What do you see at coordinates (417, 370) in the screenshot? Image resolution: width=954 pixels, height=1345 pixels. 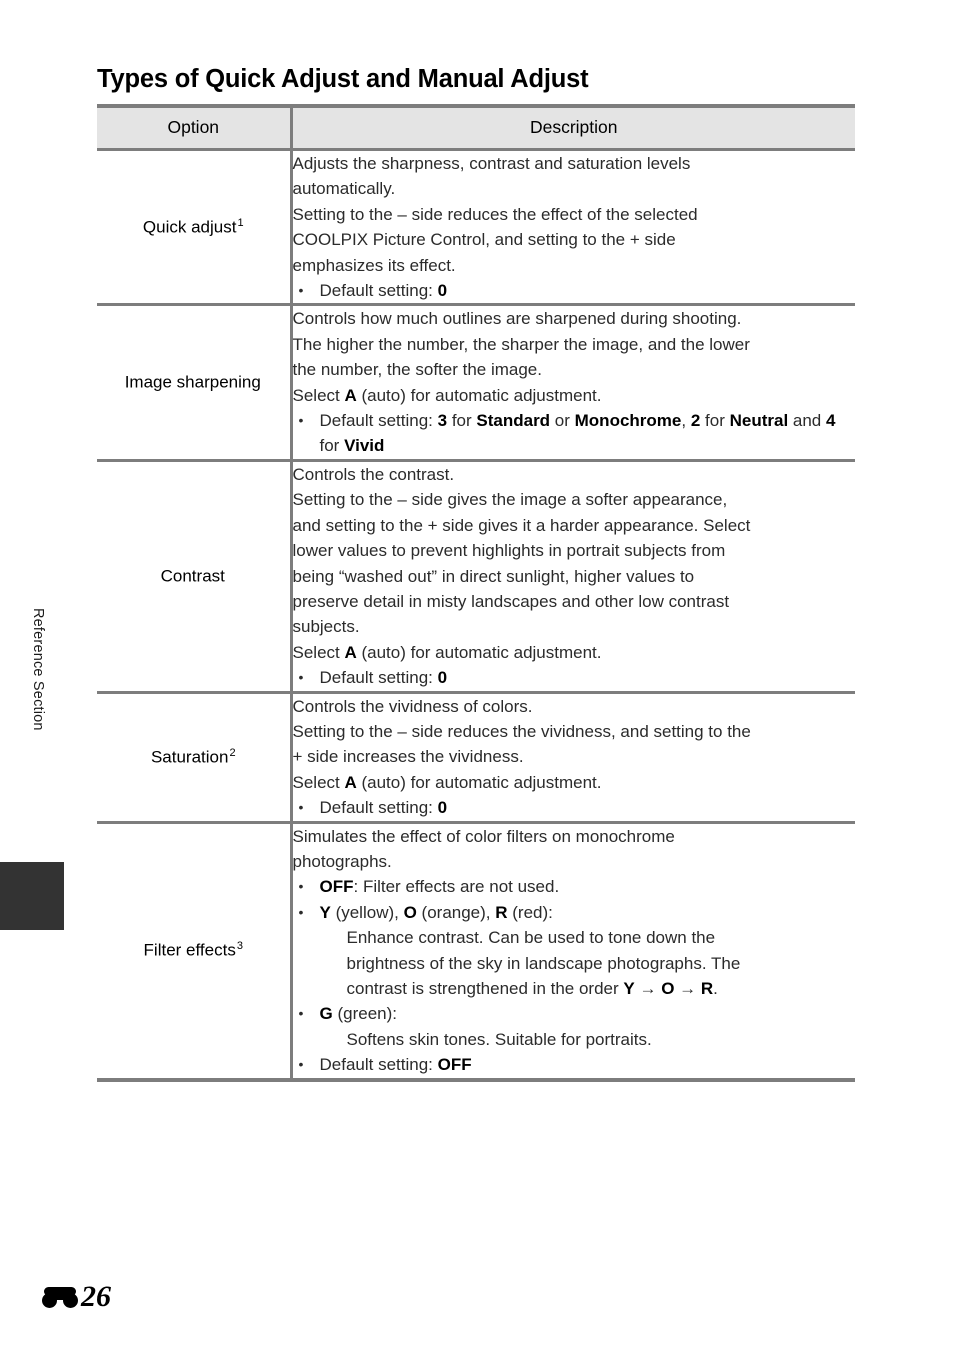 I see `desc-line: the number, the softer the image.` at bounding box center [417, 370].